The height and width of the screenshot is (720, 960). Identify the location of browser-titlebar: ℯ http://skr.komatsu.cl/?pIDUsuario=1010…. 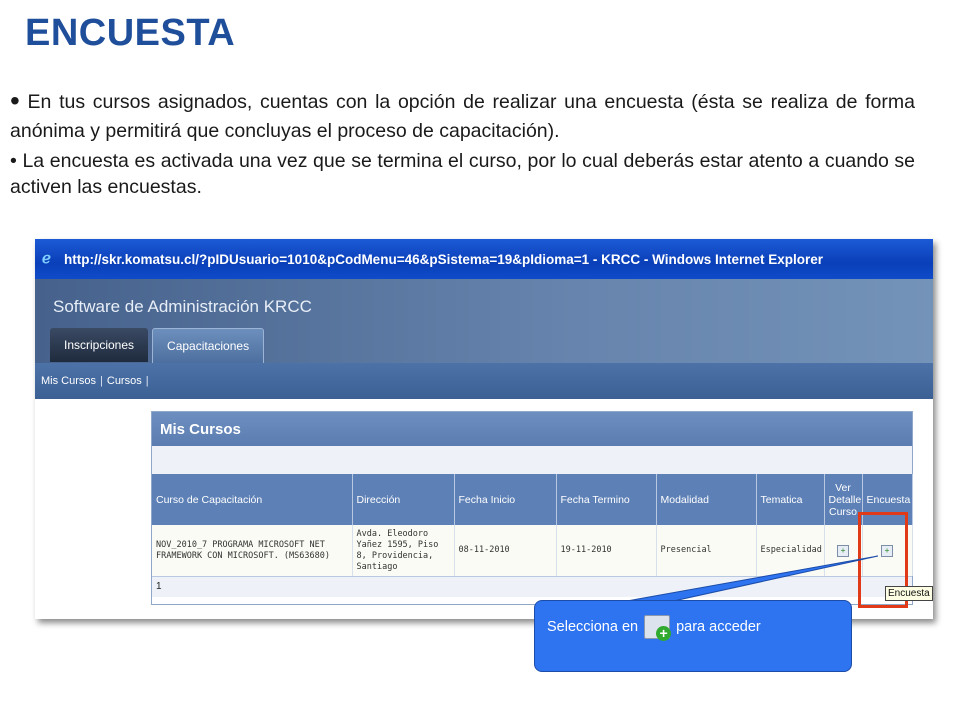
(484, 259).